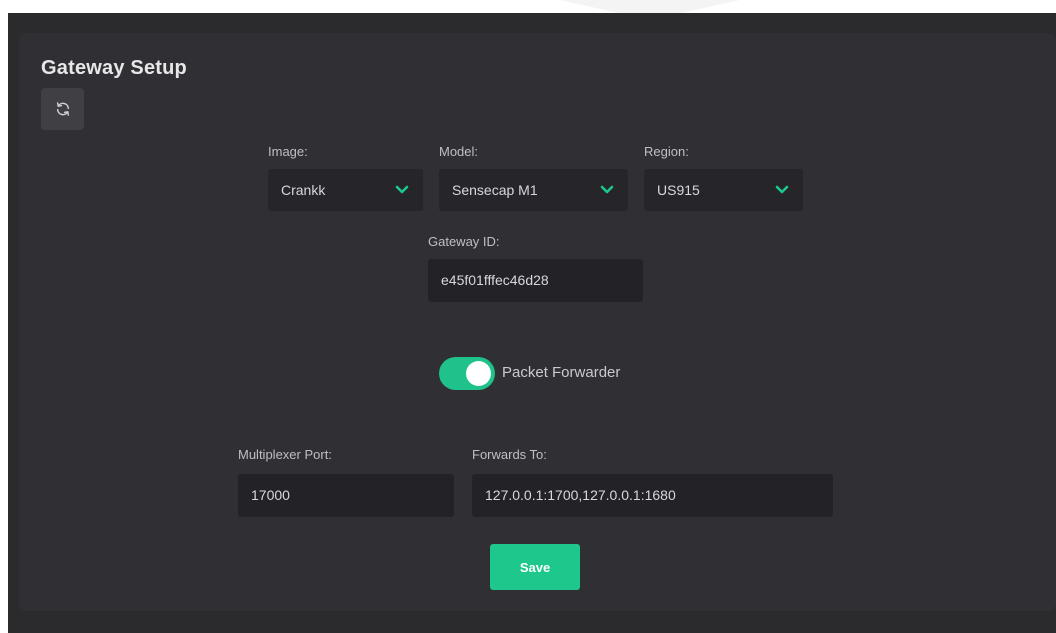  I want to click on multiplexer-port-value: 17000, so click(270, 495).